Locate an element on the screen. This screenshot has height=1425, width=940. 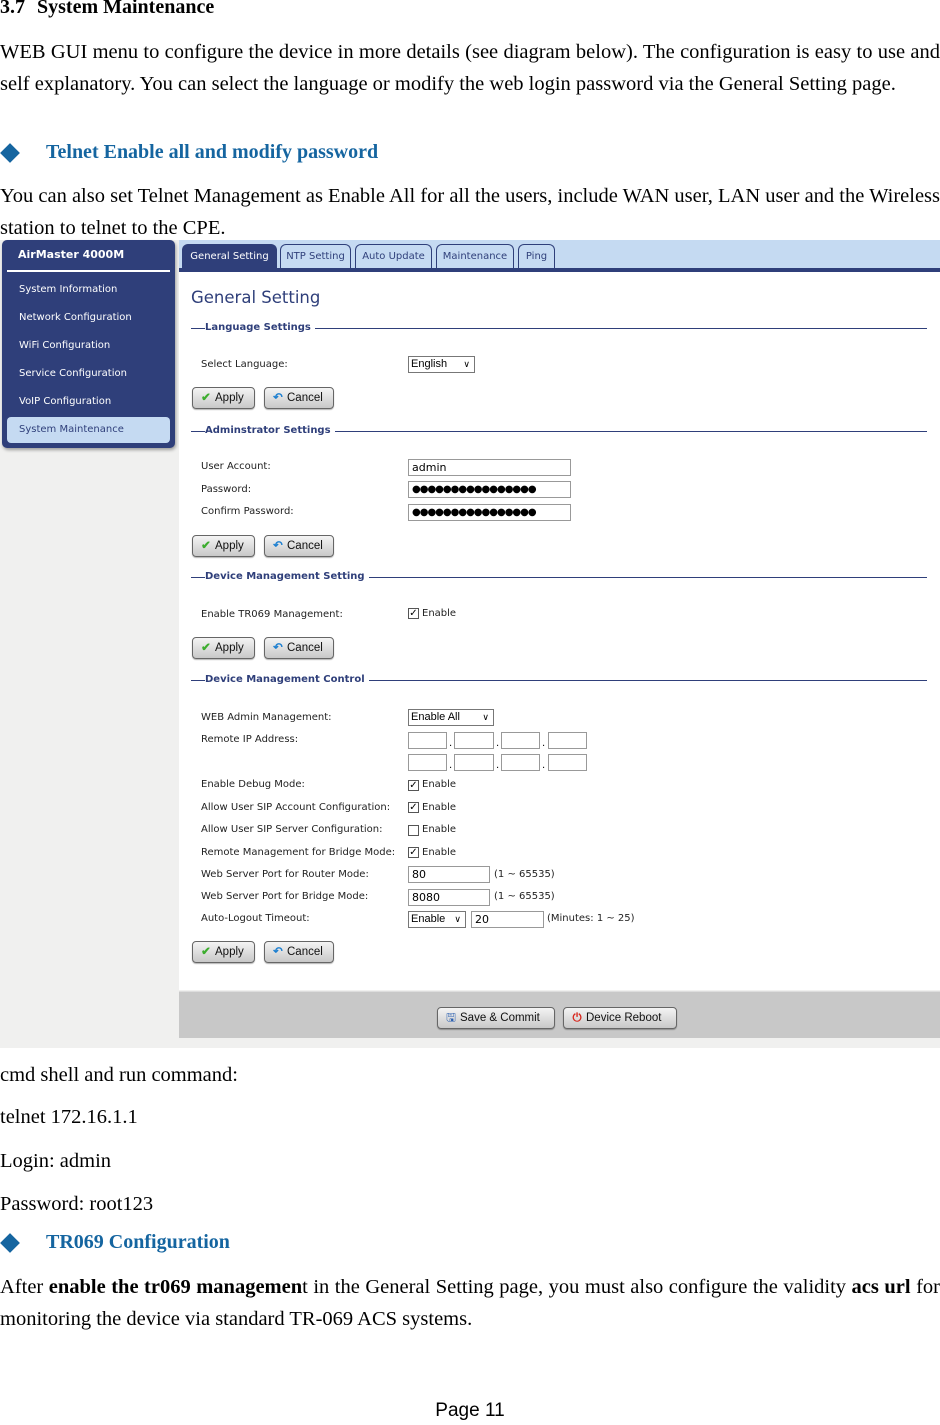
sidebar-item-service-configuration: Service Configuration is located at coordinates (88, 374).